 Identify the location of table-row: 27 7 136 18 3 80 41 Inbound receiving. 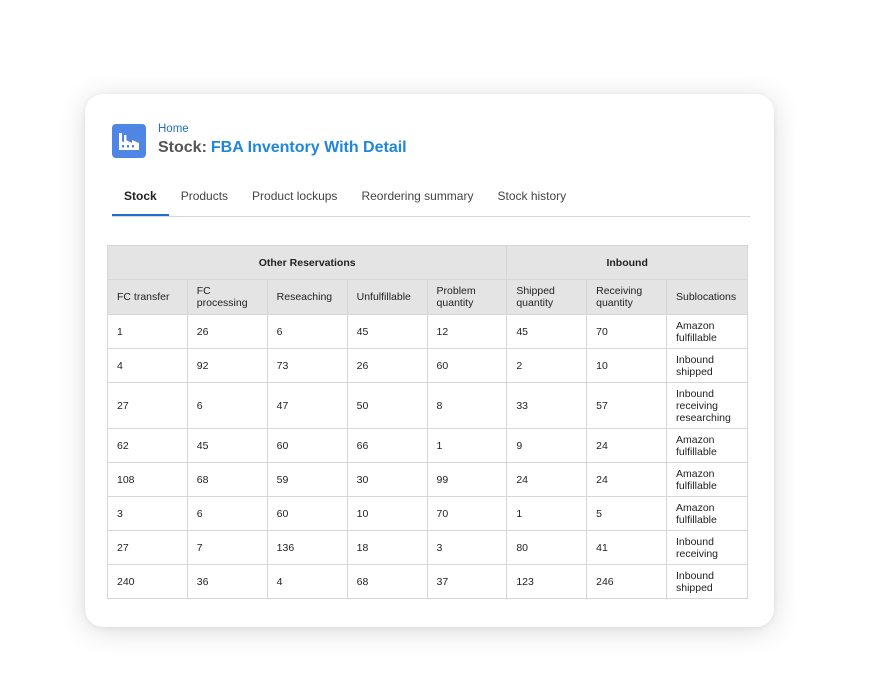
(428, 547).